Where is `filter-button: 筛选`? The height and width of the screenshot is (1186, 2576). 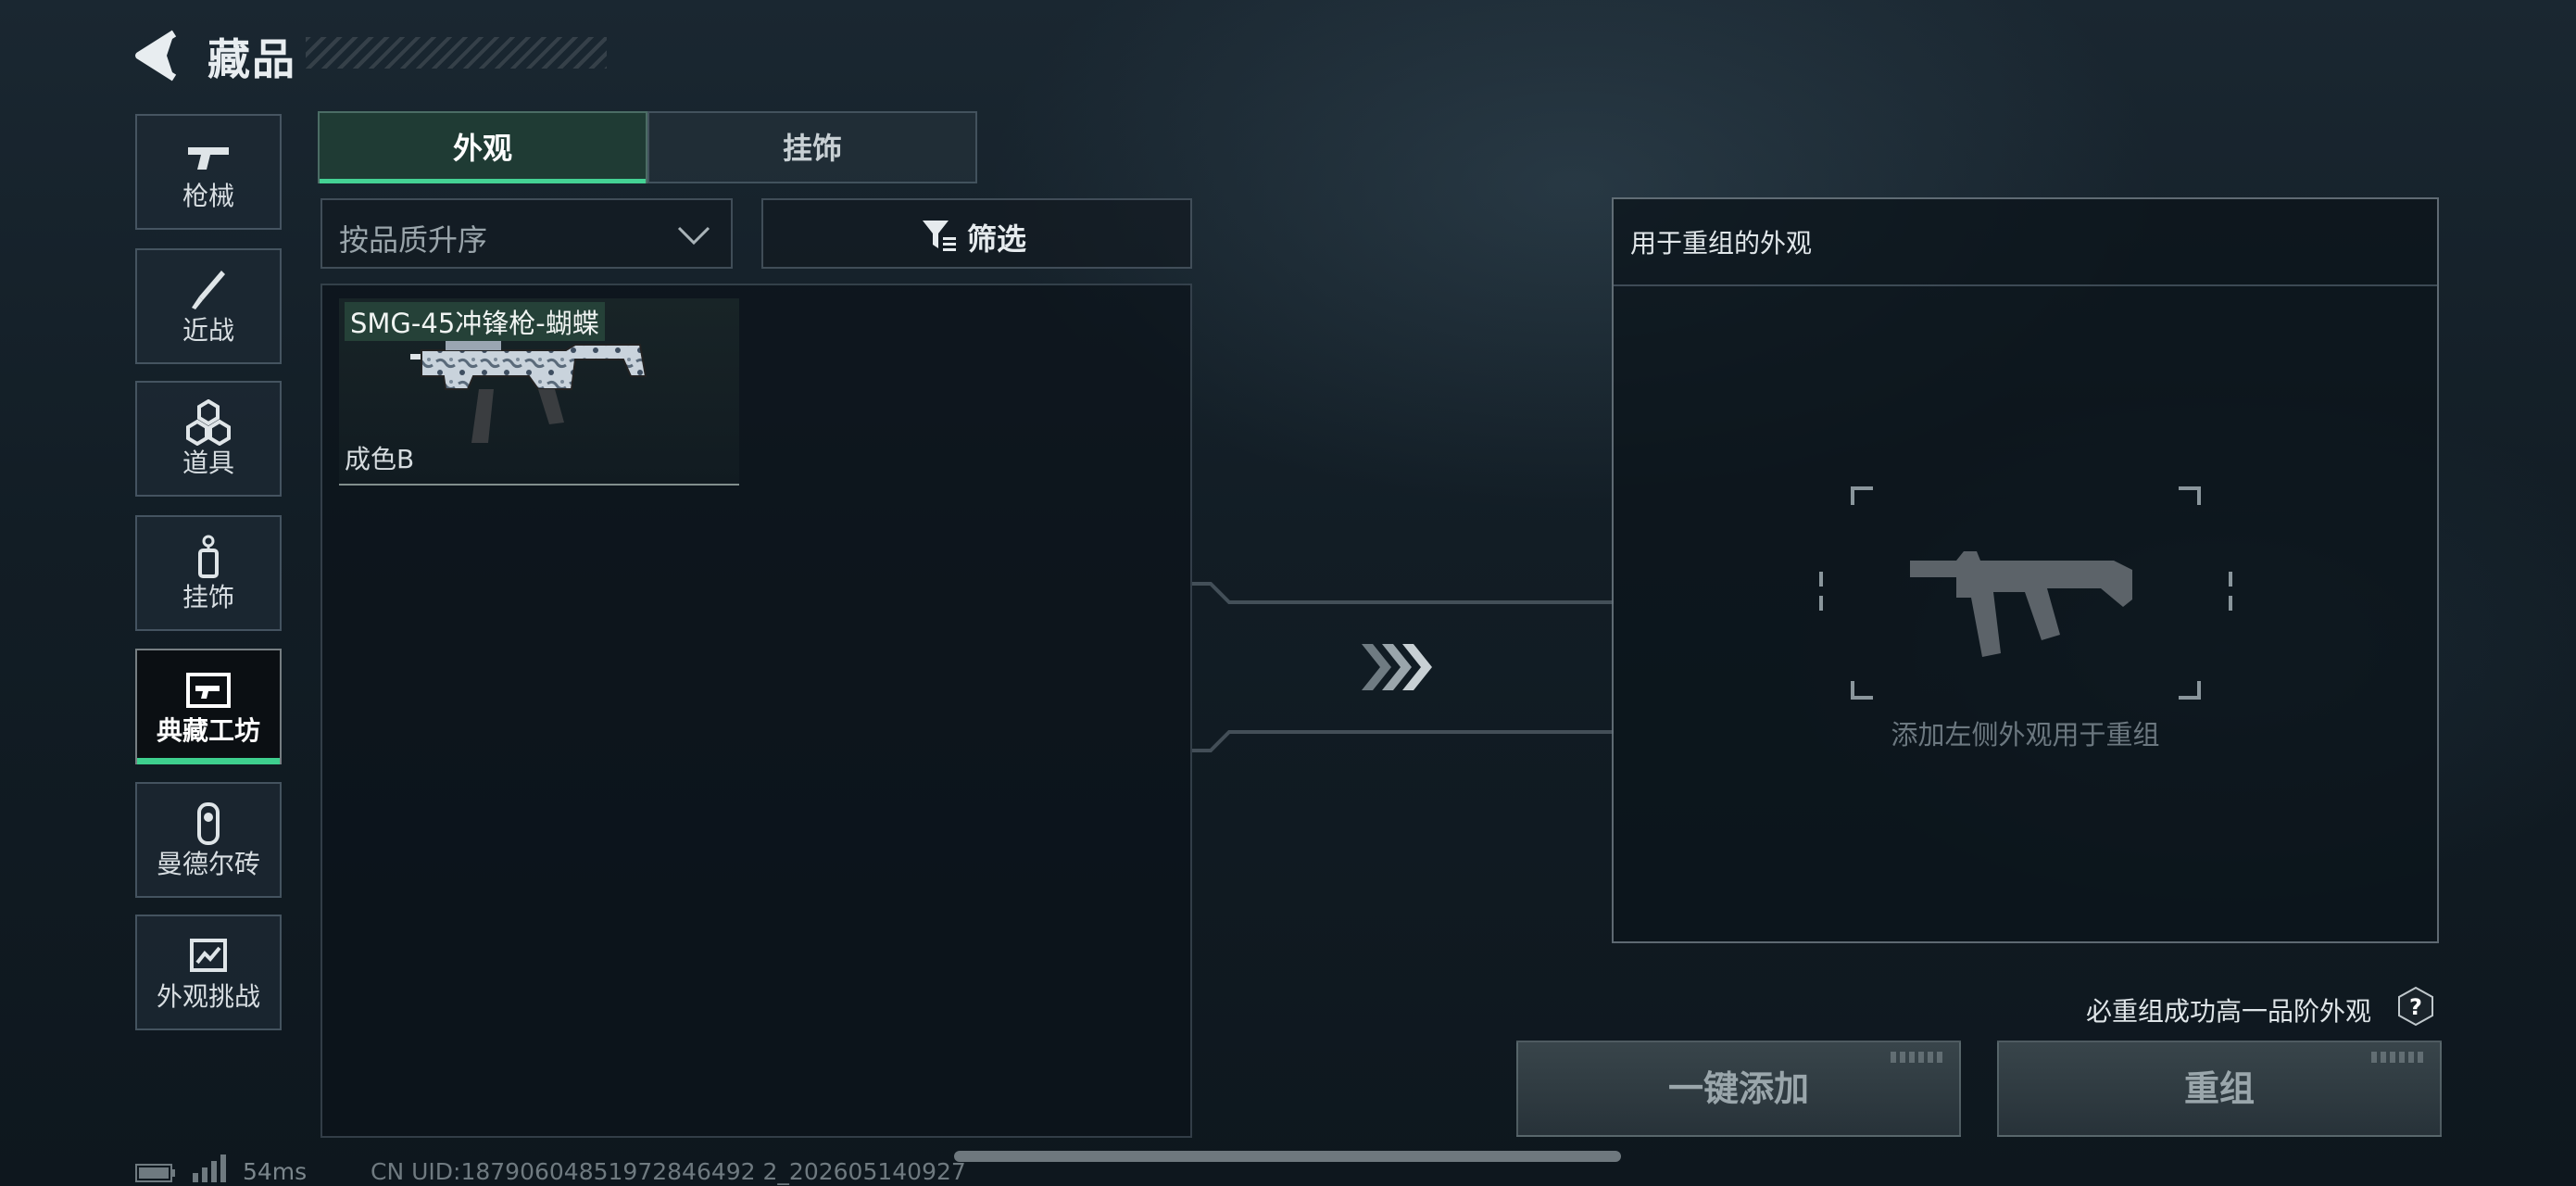 filter-button: 筛选 is located at coordinates (976, 233).